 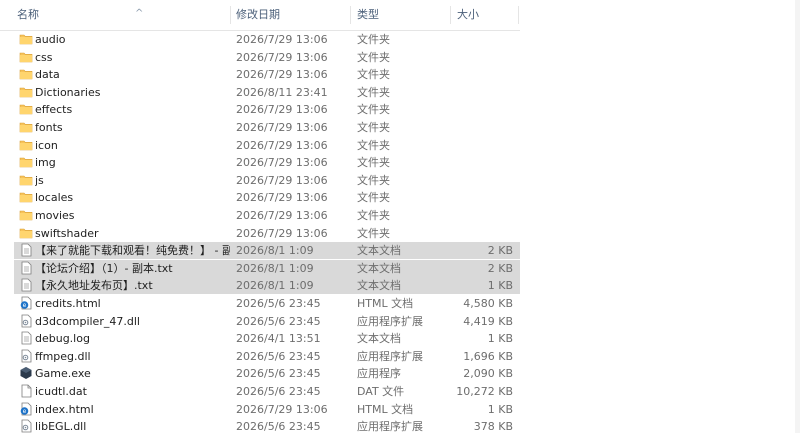 I want to click on column-header-size: 大小, so click(x=487, y=15).